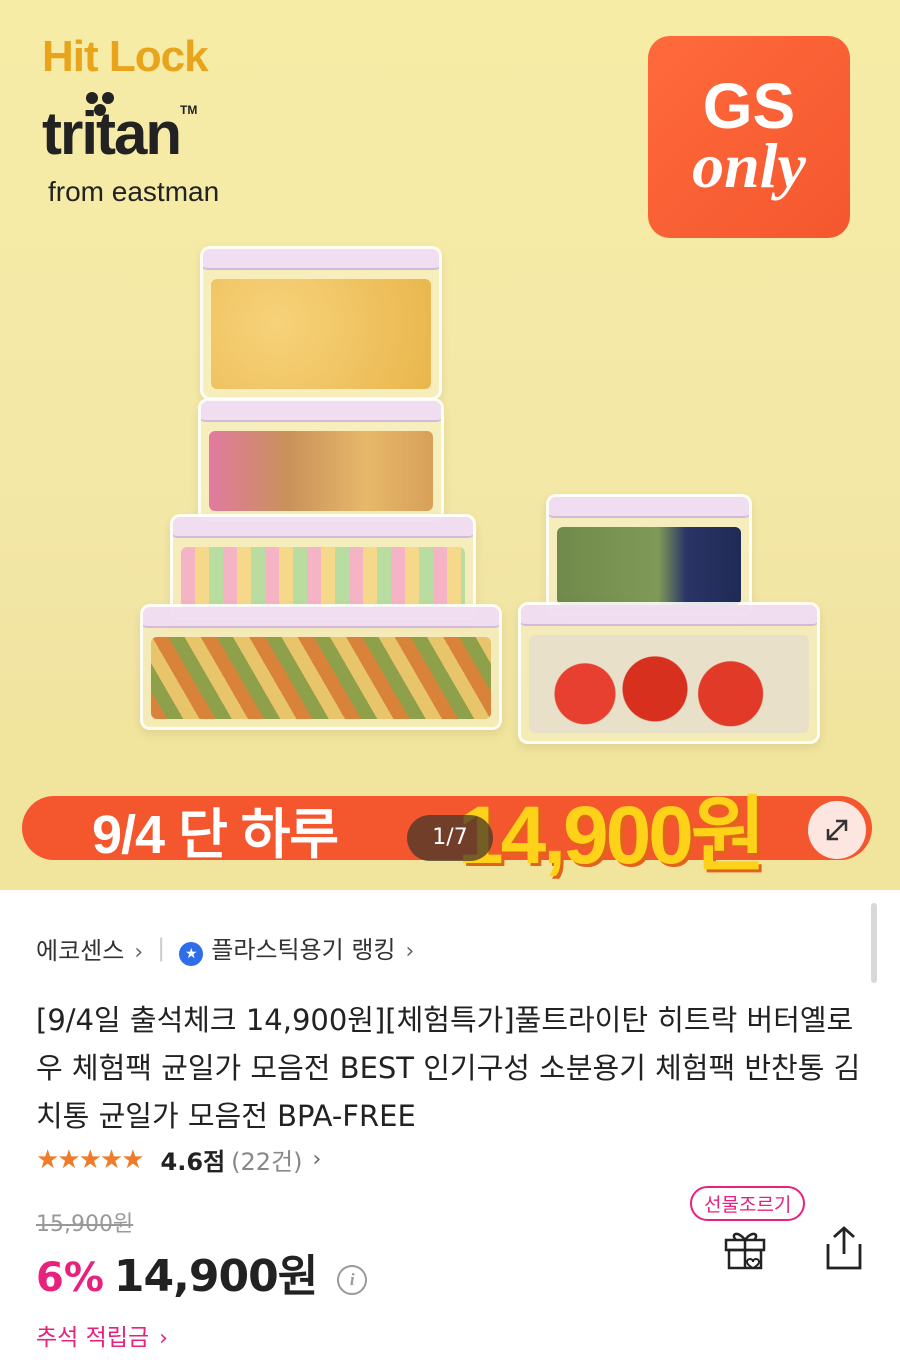 The image size is (900, 1365). I want to click on medal-icon: ★, so click(191, 954).